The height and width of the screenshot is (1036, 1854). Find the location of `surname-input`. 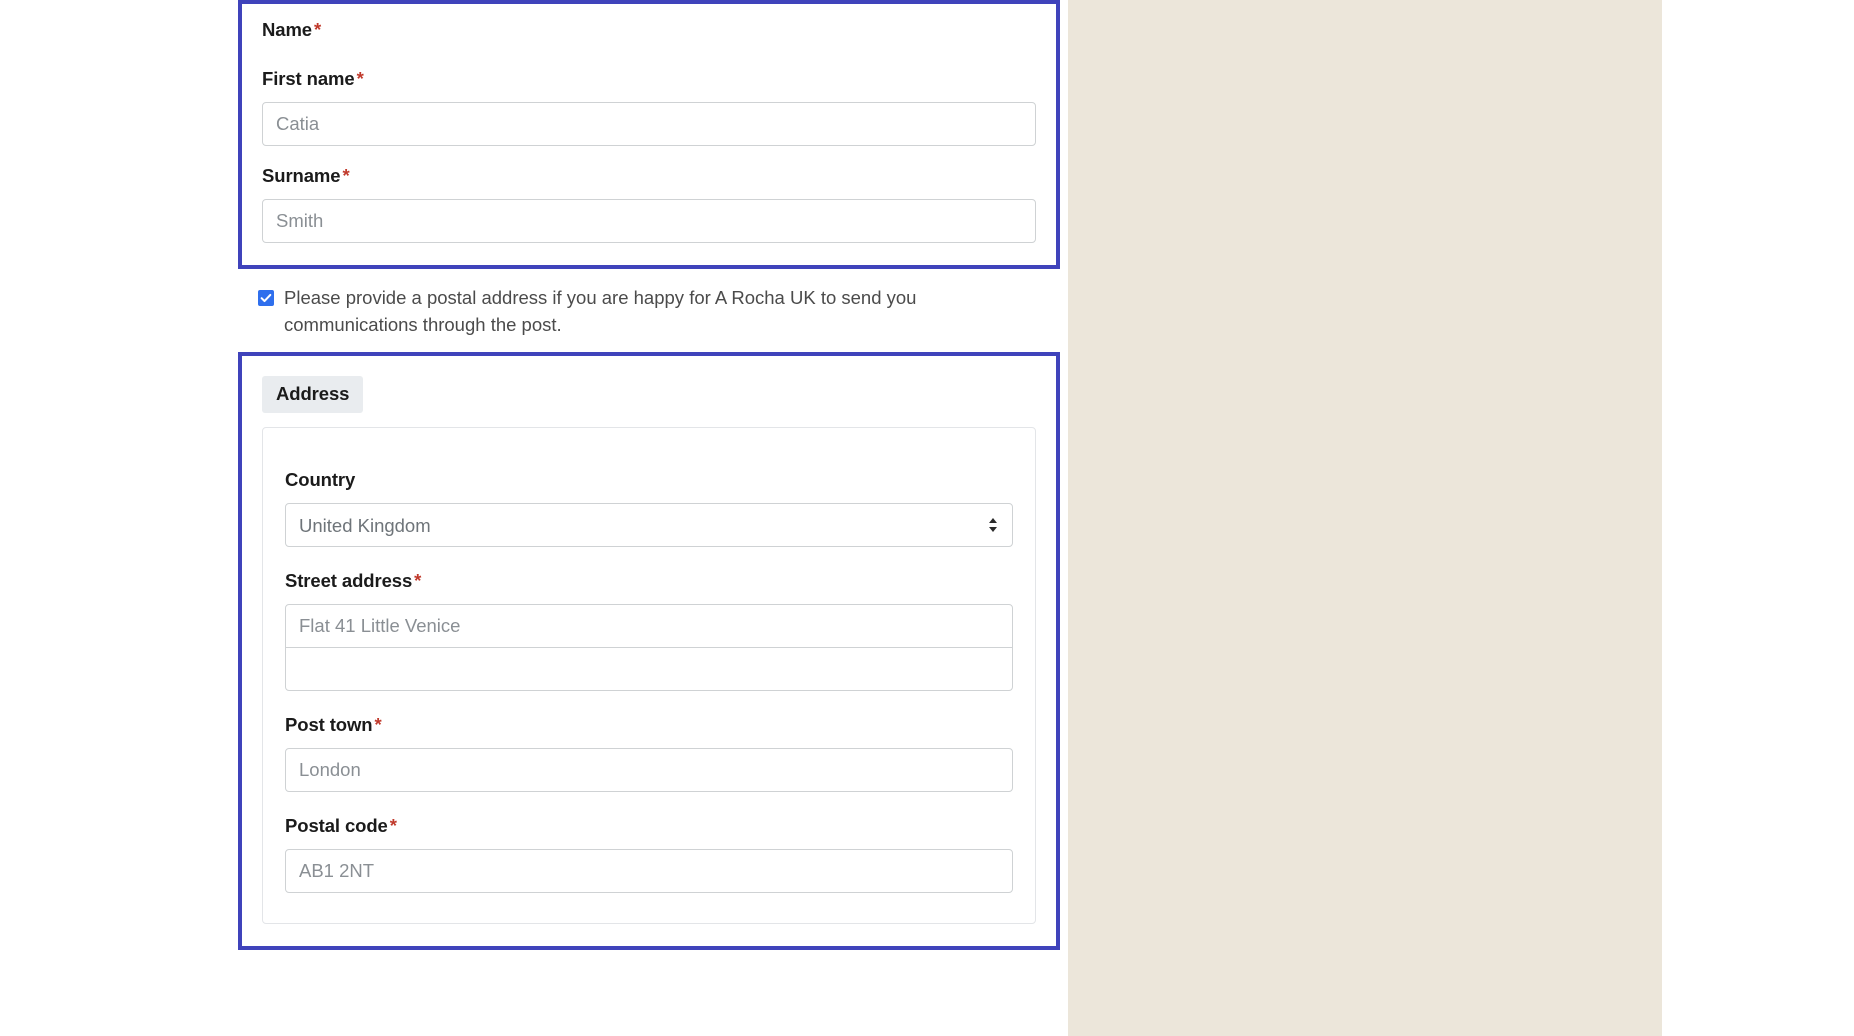

surname-input is located at coordinates (649, 221).